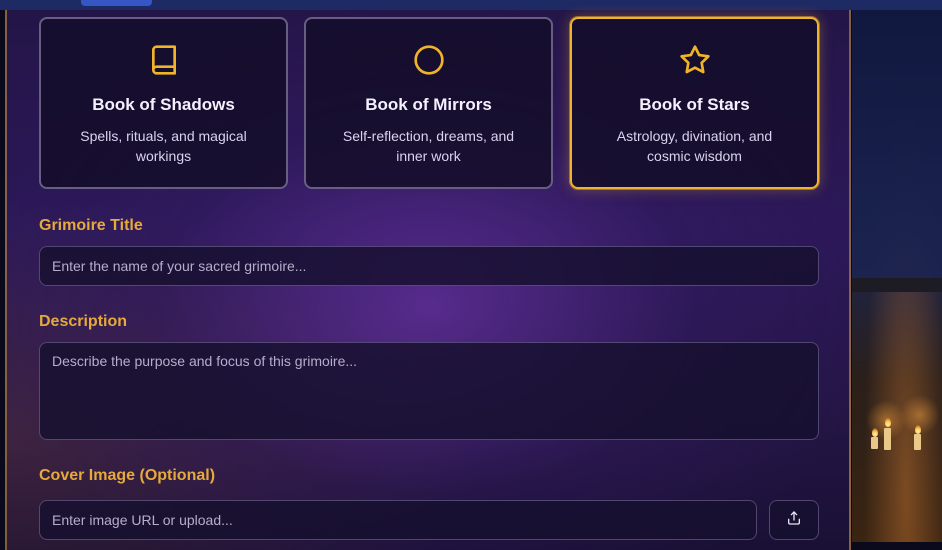 Image resolution: width=942 pixels, height=550 pixels. I want to click on upload-icon, so click(794, 520).